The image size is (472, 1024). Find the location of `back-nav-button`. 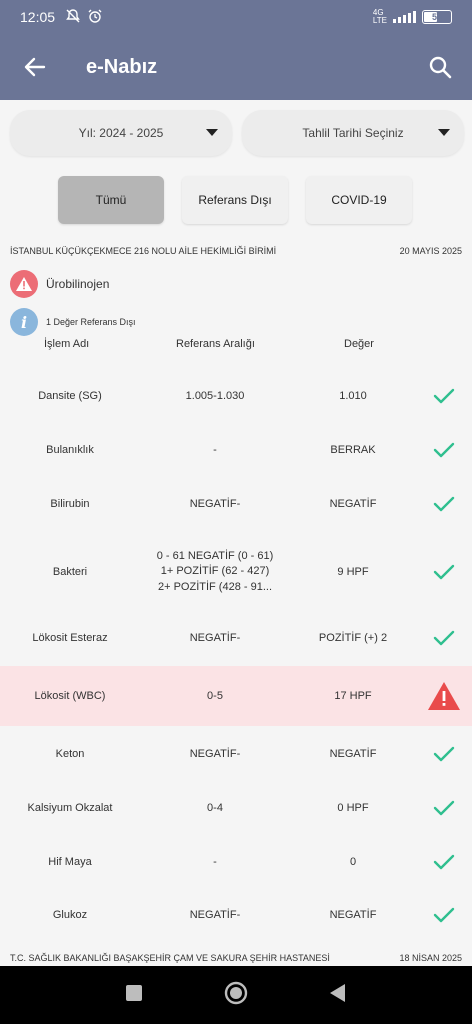

back-nav-button is located at coordinates (338, 995).